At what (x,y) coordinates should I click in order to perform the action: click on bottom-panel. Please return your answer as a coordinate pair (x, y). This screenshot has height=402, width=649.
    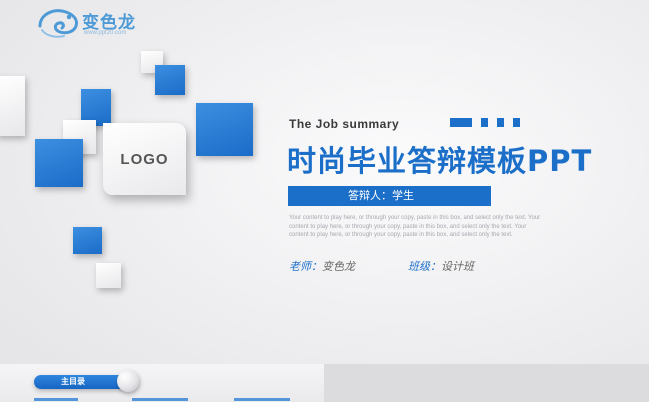
    Looking at the image, I should click on (486, 383).